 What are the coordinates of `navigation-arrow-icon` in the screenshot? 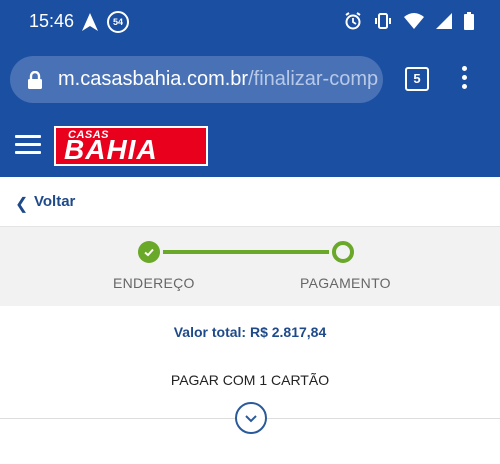 It's located at (90, 22).